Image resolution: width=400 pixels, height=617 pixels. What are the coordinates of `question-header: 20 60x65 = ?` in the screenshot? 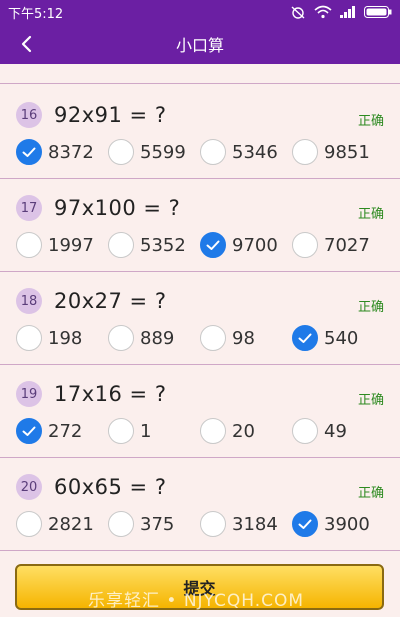 It's located at (91, 487).